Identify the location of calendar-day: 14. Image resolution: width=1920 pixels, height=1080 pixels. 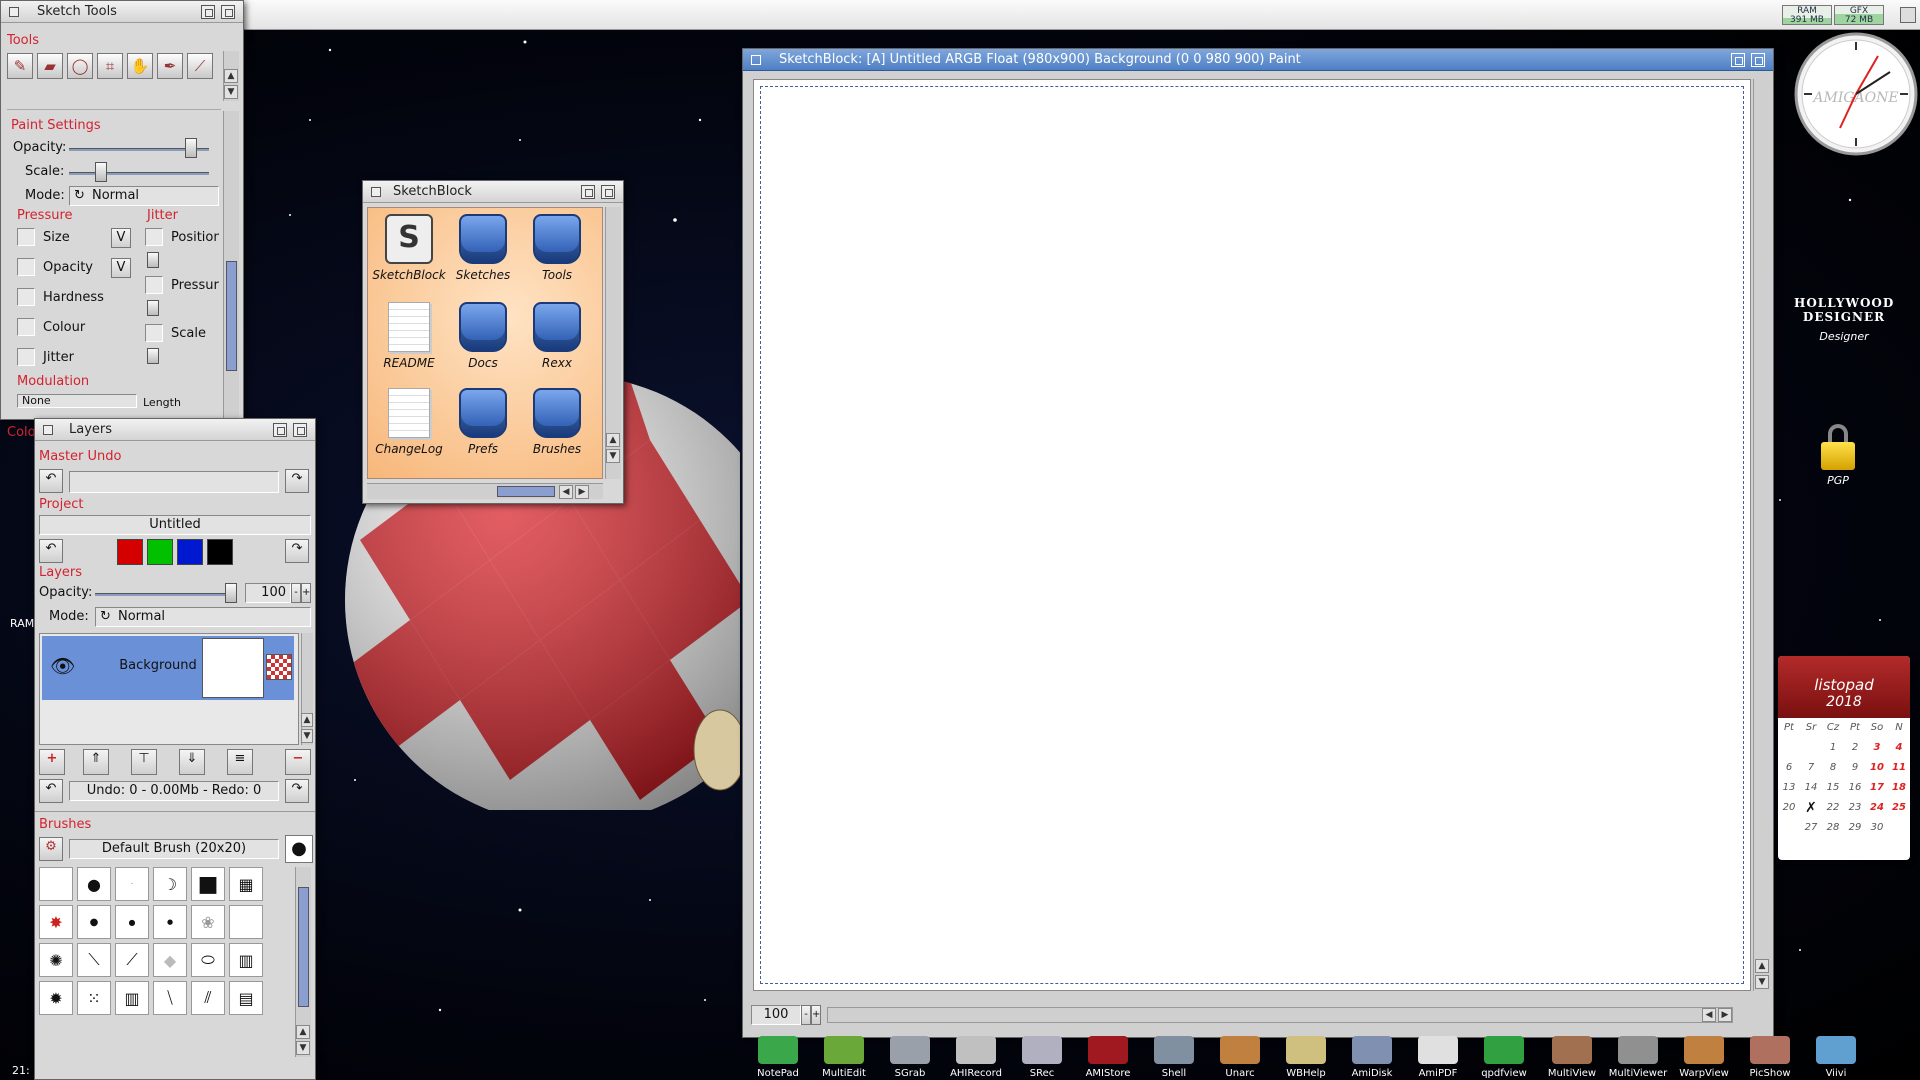
(1811, 788).